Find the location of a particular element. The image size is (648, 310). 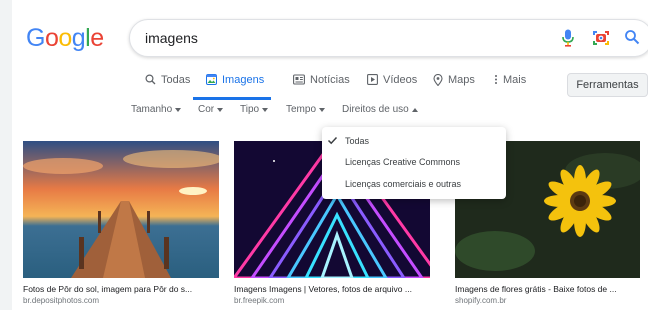

sunset-pier-image is located at coordinates (121, 209).